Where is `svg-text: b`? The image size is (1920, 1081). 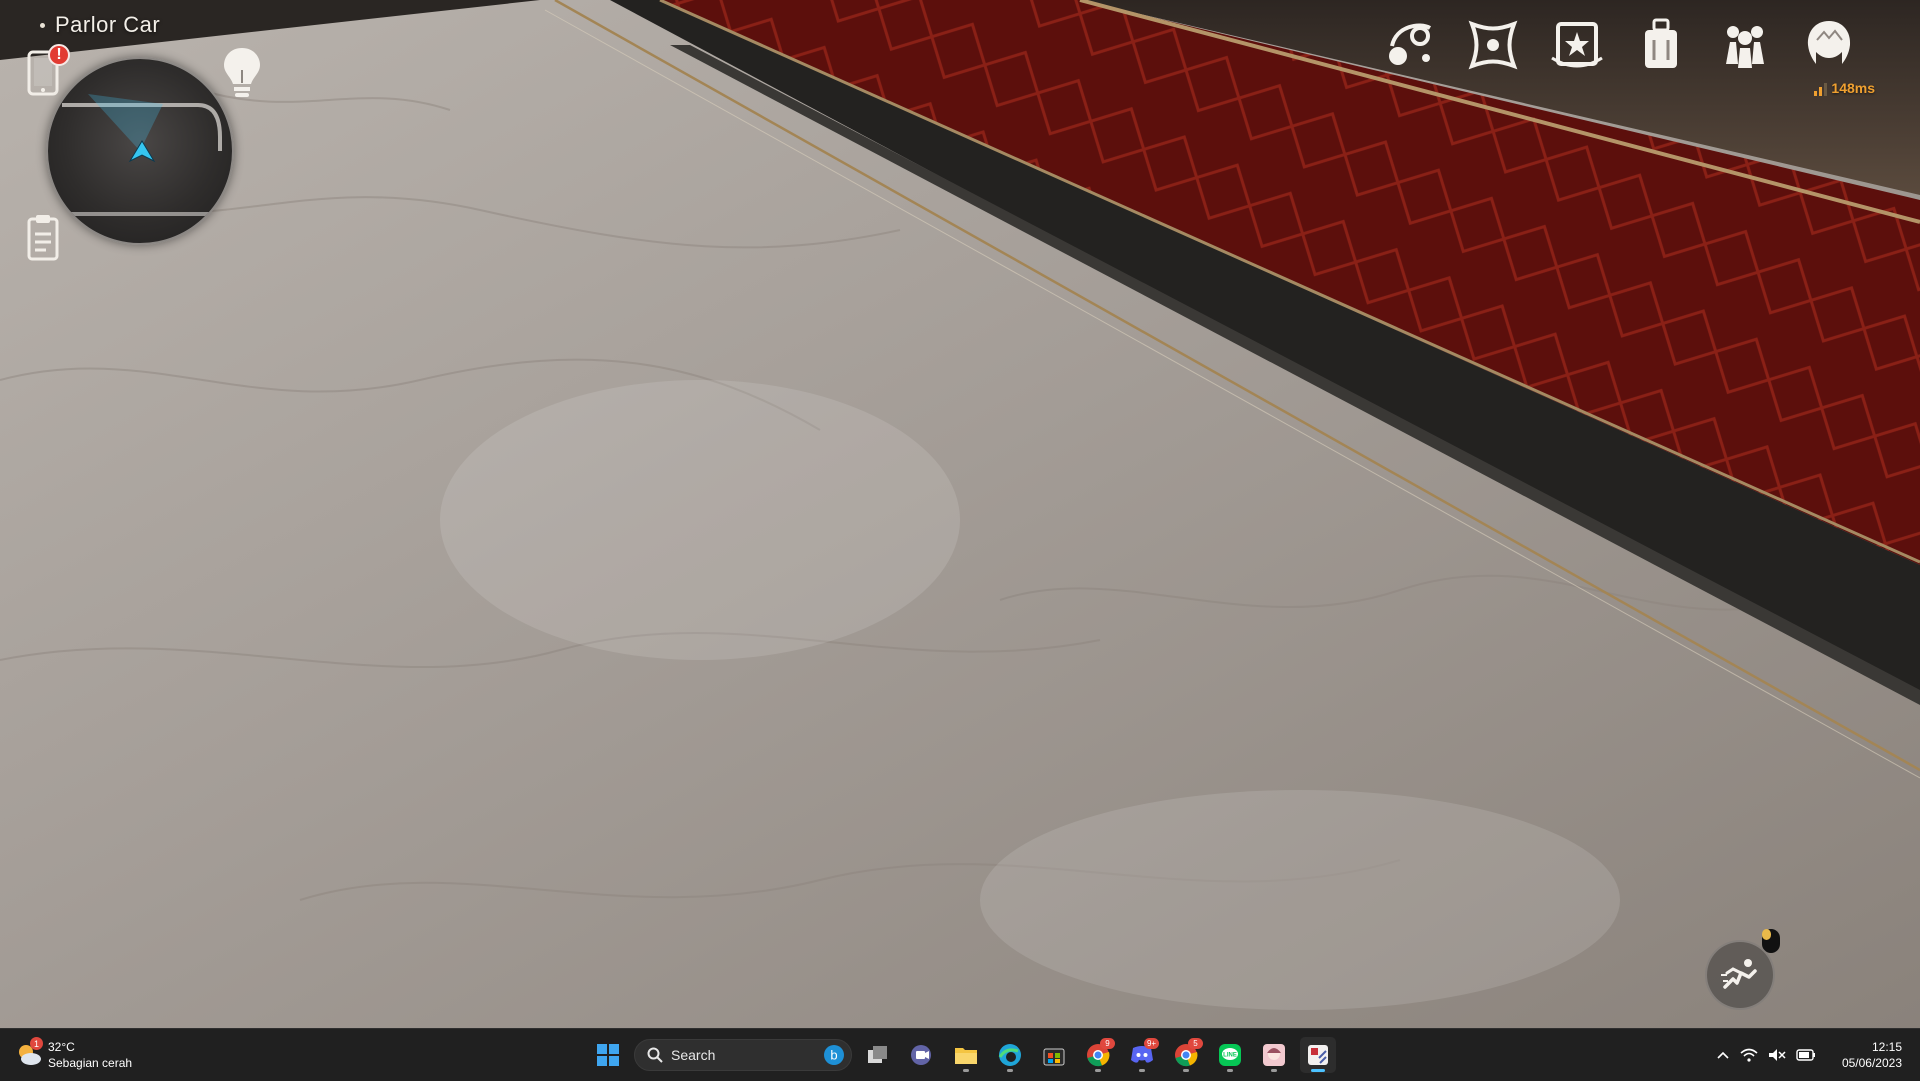
svg-text: b is located at coordinates (833, 1055).